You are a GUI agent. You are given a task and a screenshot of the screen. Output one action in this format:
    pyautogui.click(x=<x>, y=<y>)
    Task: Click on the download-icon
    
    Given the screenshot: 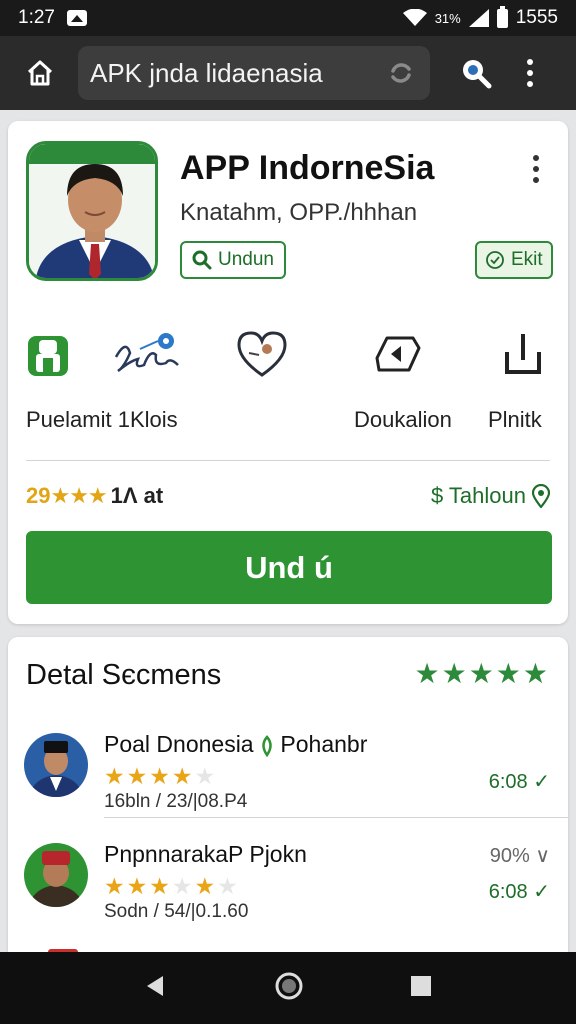 What is the action you would take?
    pyautogui.click(x=523, y=354)
    